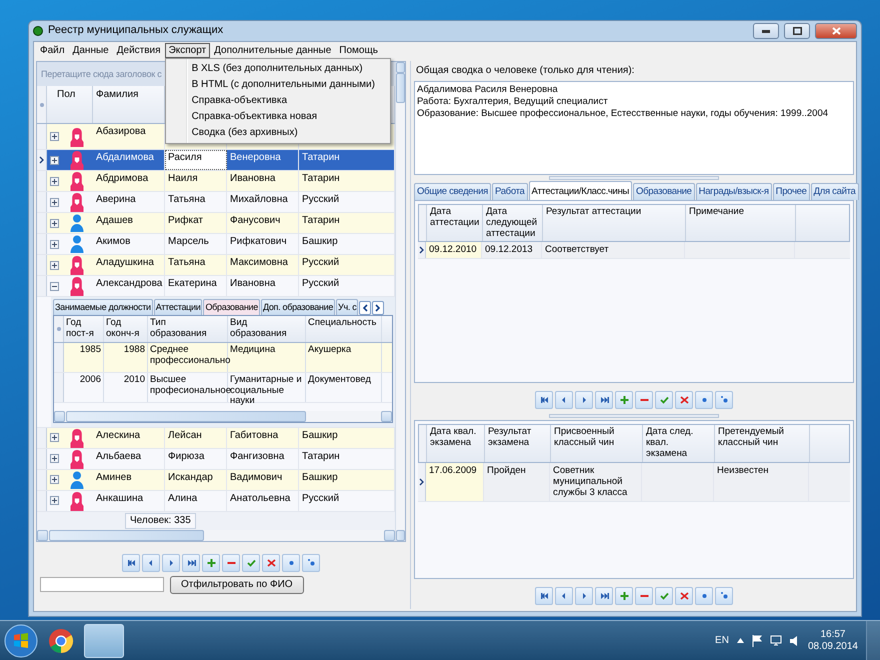  Describe the element at coordinates (634, 482) in the screenshot. I see `table-row: 17.06.2009 Пройден Советник муниципальной службы 3 класса Неизвестен` at that location.